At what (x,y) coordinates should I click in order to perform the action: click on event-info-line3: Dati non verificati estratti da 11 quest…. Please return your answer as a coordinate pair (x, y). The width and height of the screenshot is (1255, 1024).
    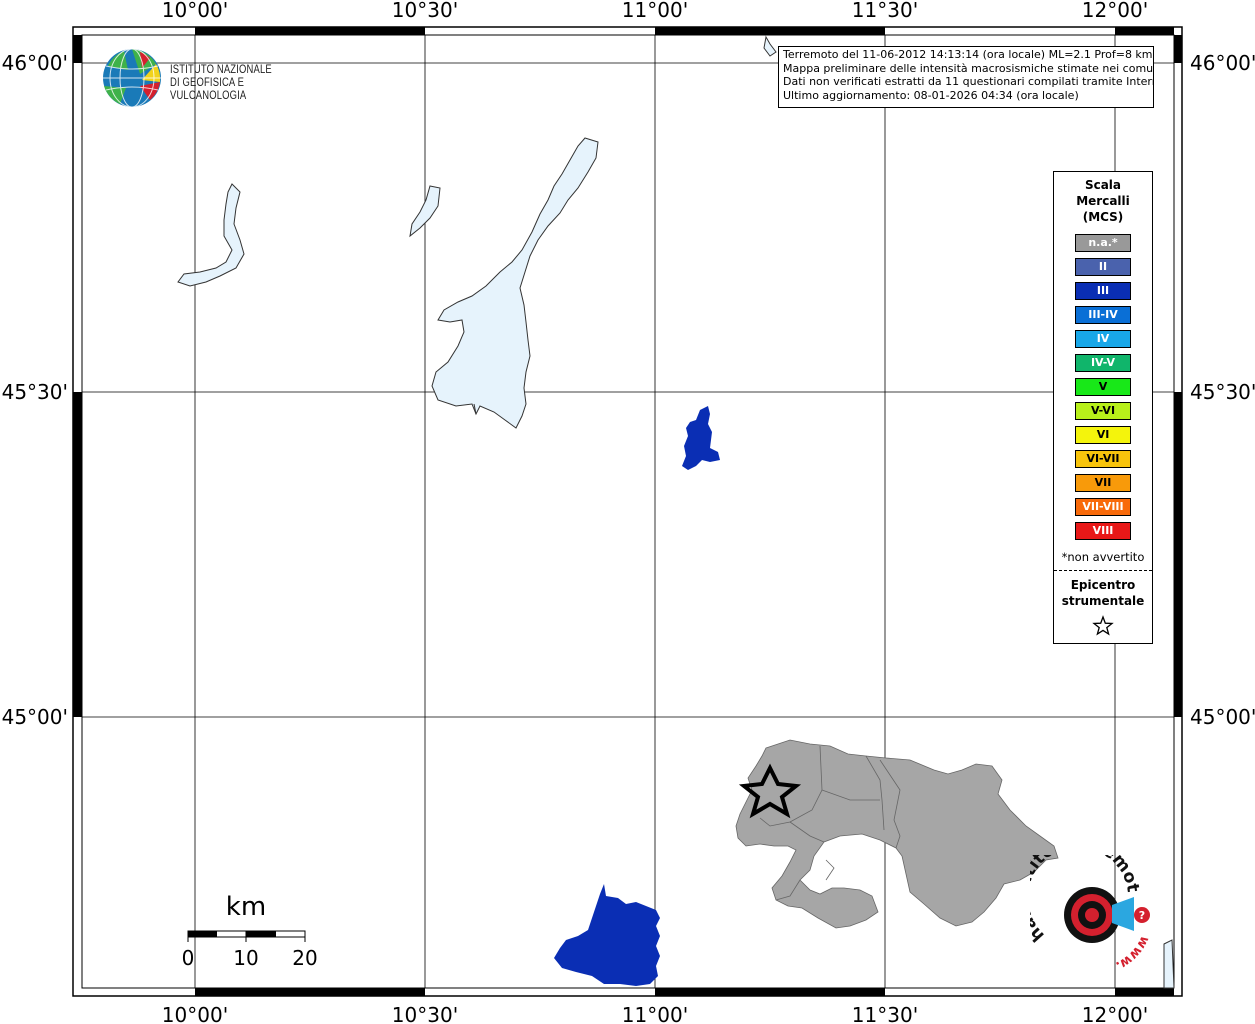
    Looking at the image, I should click on (968, 81).